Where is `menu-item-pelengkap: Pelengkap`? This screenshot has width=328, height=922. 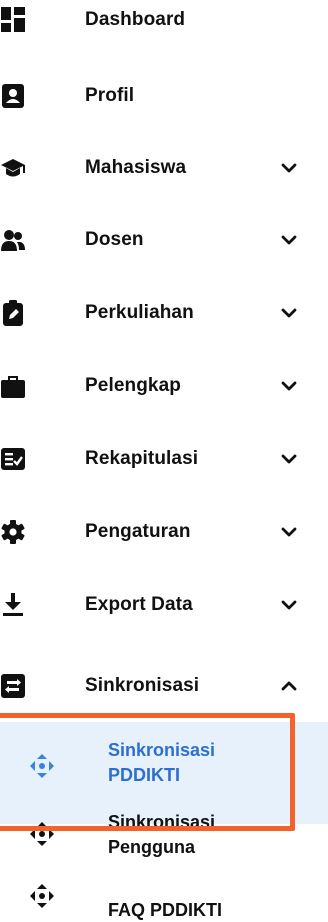 menu-item-pelengkap: Pelengkap is located at coordinates (164, 386).